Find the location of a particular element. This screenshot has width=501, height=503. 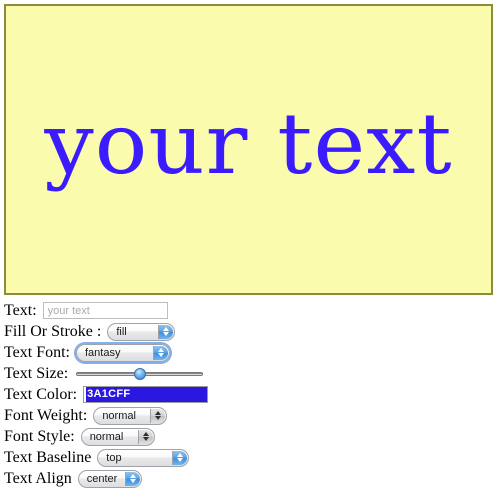

text-baseline-select: top is located at coordinates (143, 457).